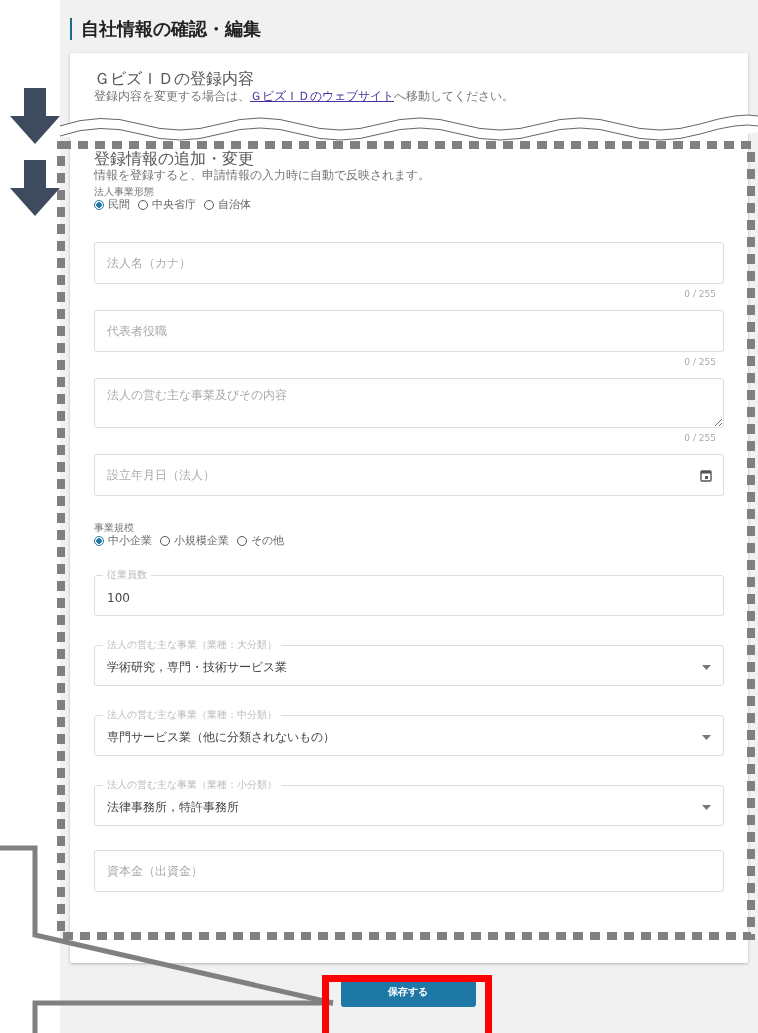 The height and width of the screenshot is (1033, 758). Describe the element at coordinates (119, 597) in the screenshot. I see `field-value: 100` at that location.